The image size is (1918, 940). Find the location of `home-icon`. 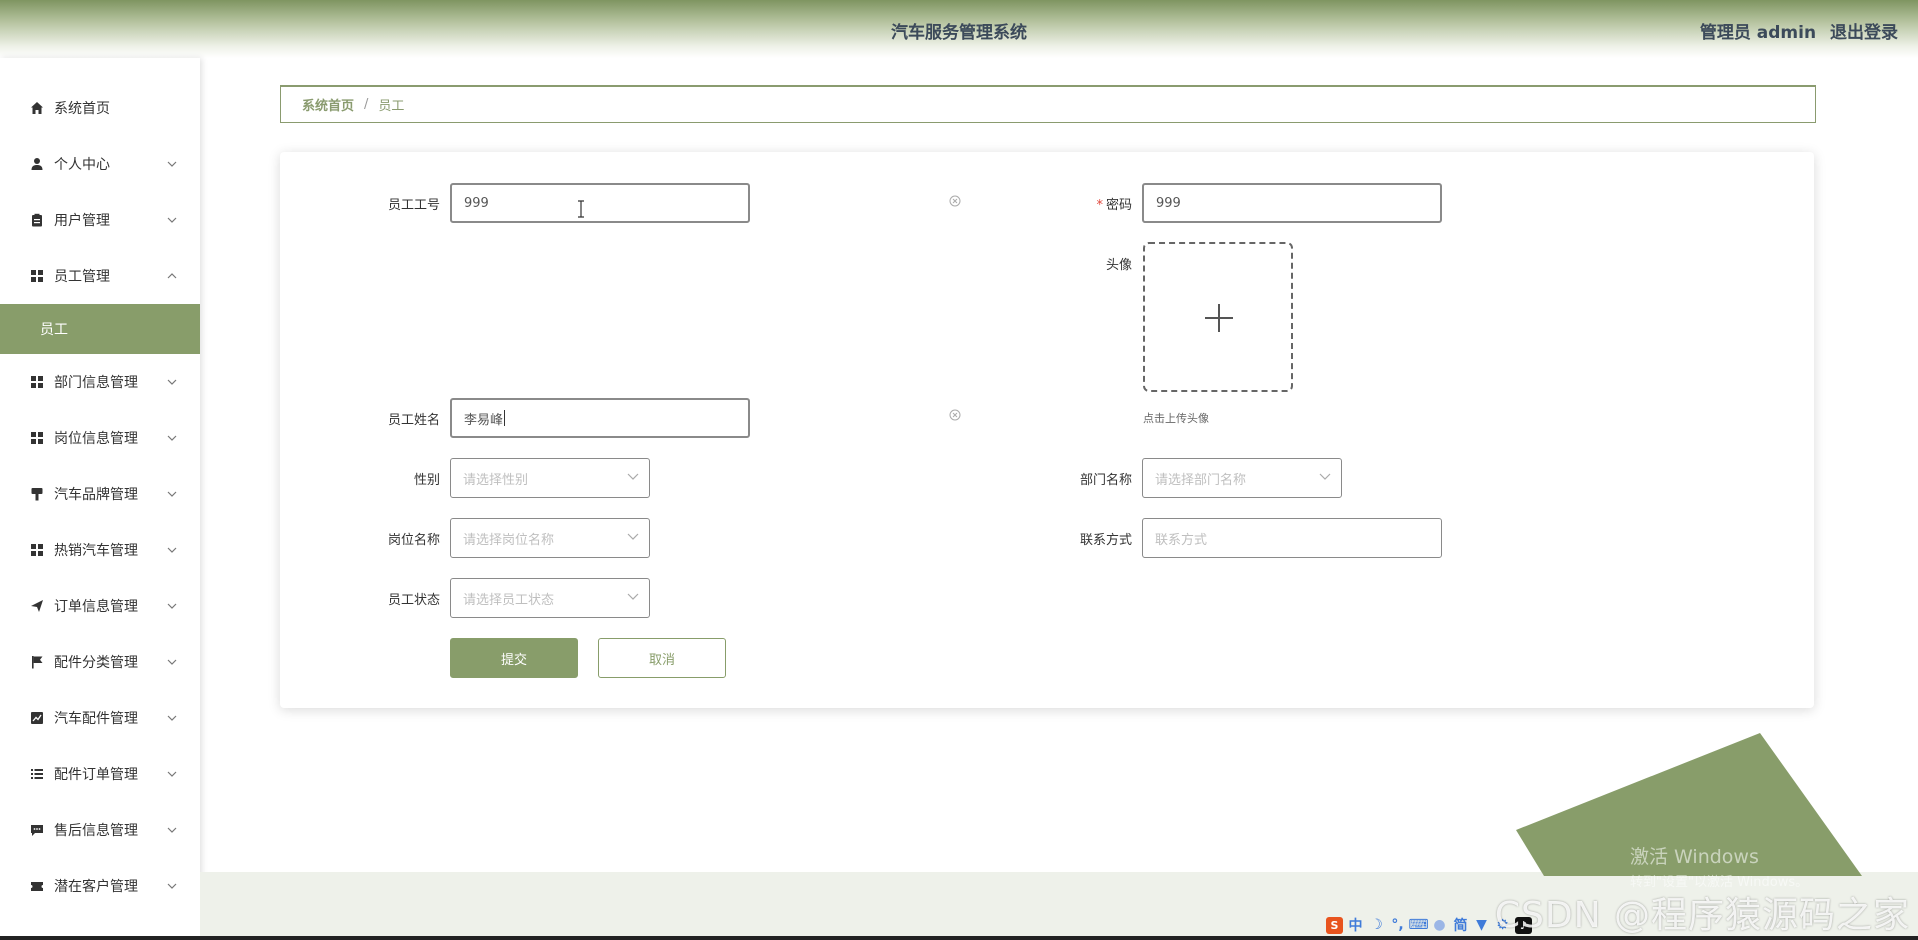

home-icon is located at coordinates (37, 108).